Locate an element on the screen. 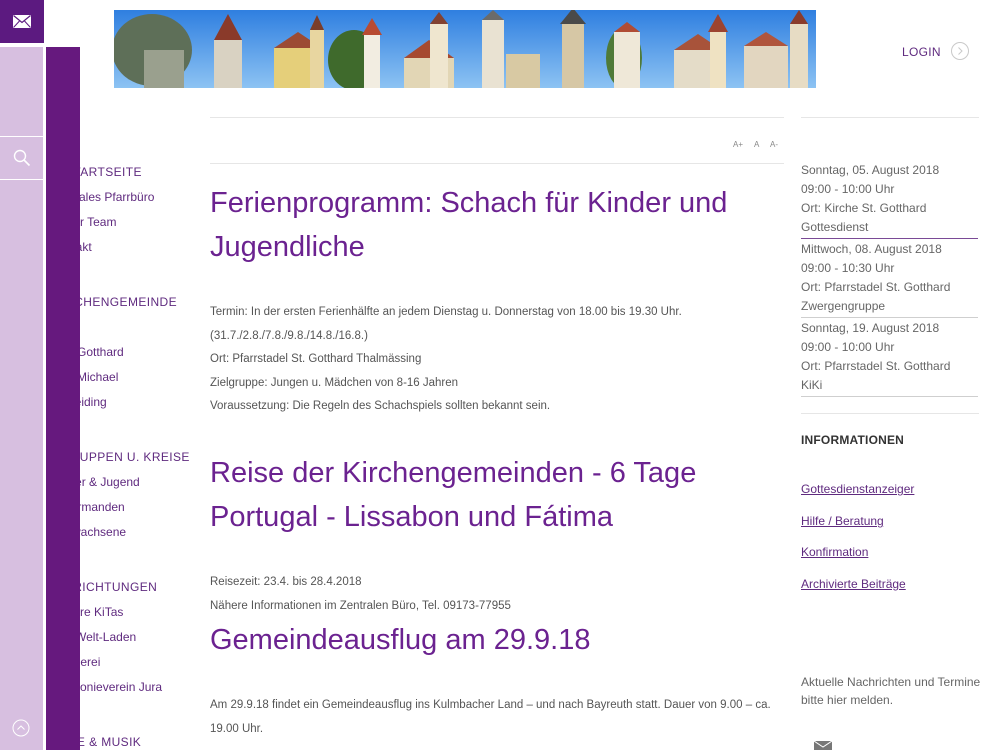 This screenshot has width=1000, height=750. login-arrow-button is located at coordinates (960, 51).